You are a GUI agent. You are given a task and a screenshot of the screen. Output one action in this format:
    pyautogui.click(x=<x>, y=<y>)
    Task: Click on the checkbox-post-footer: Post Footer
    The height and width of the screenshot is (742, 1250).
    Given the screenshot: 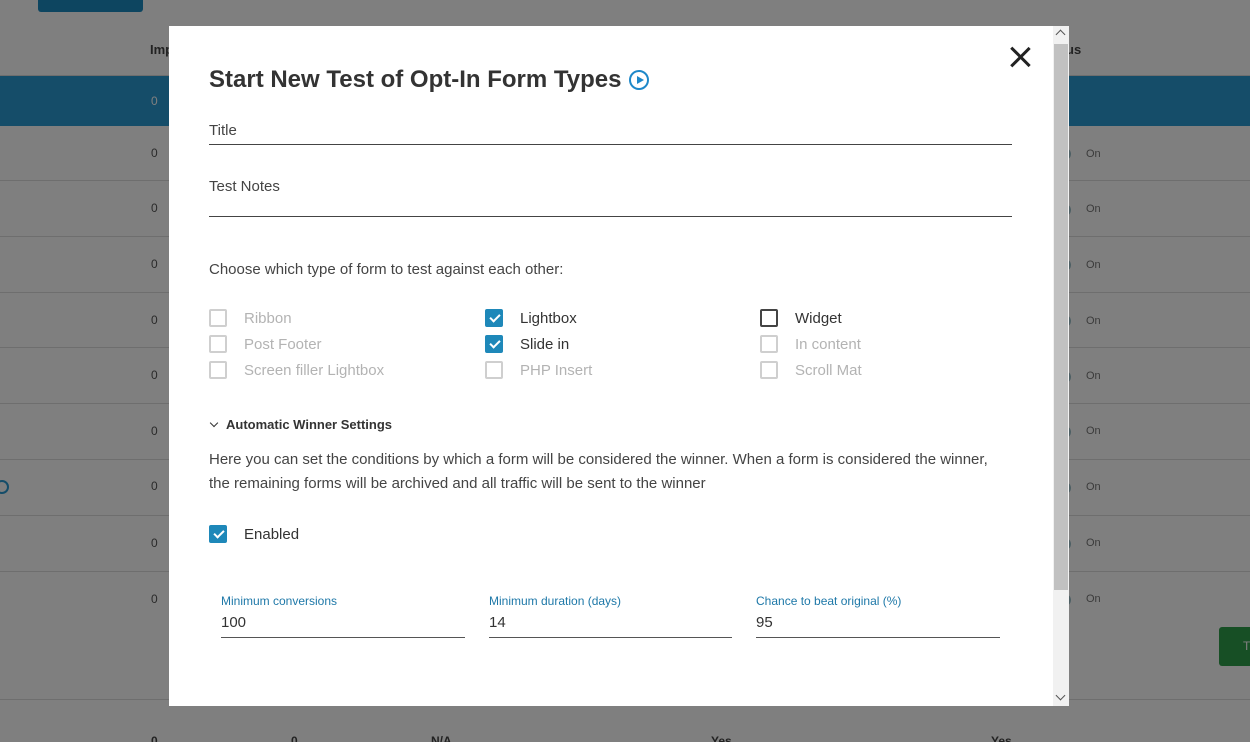 What is the action you would take?
    pyautogui.click(x=265, y=344)
    